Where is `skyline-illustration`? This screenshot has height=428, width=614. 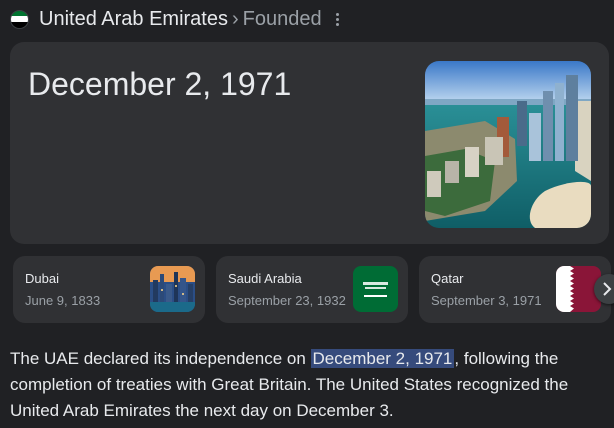 skyline-illustration is located at coordinates (508, 144).